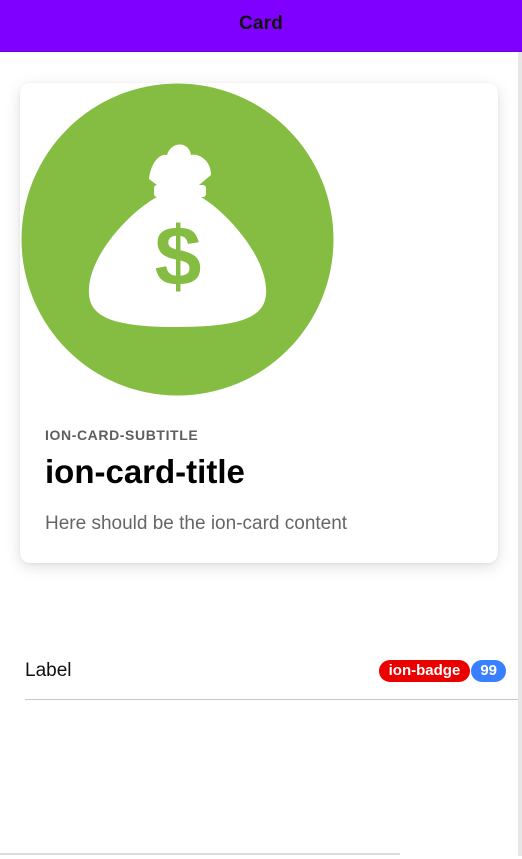  Describe the element at coordinates (424, 671) in the screenshot. I see `badge-danger: ion-badge` at that location.